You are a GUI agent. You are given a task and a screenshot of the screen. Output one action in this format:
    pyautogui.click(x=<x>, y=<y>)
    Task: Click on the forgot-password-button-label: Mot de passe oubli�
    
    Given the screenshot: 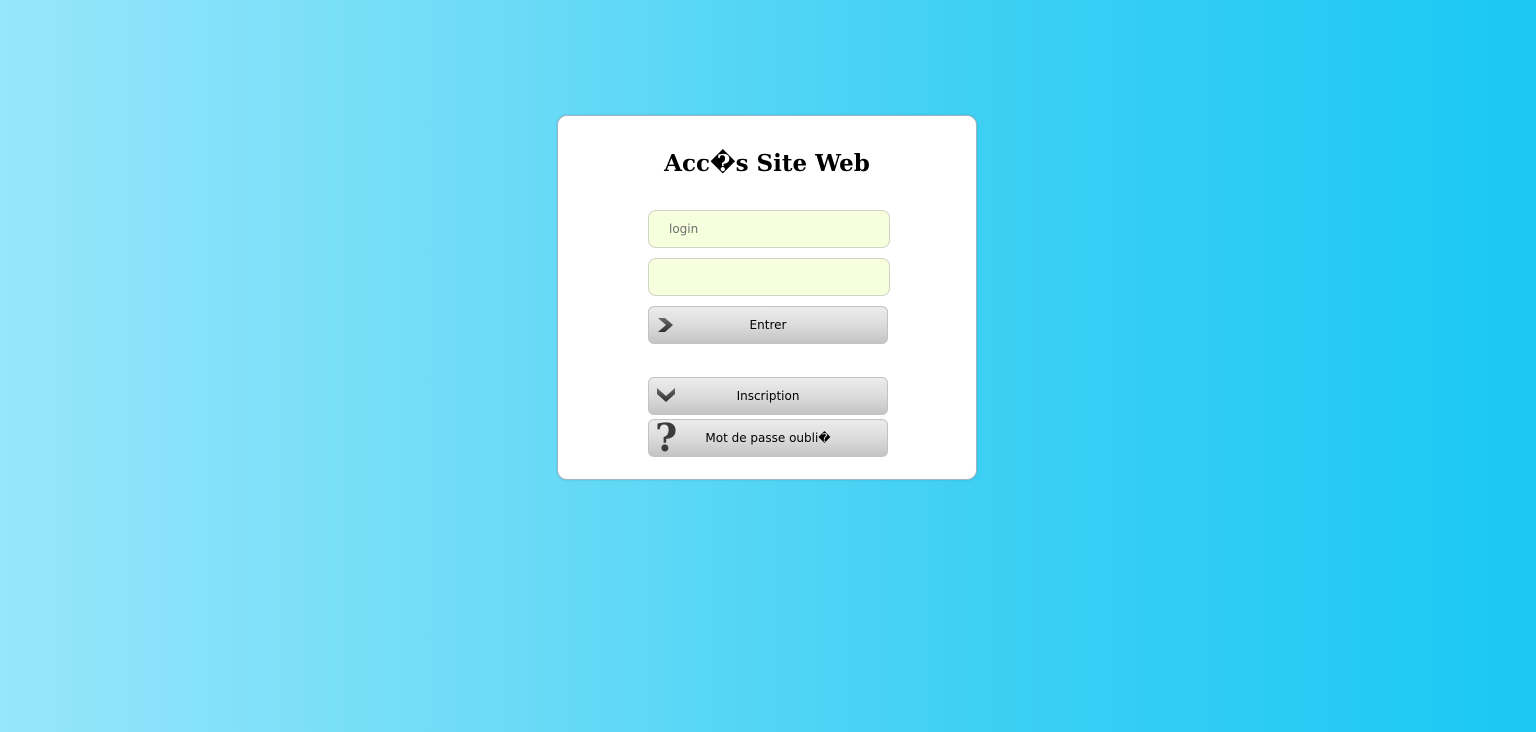 What is the action you would take?
    pyautogui.click(x=768, y=438)
    